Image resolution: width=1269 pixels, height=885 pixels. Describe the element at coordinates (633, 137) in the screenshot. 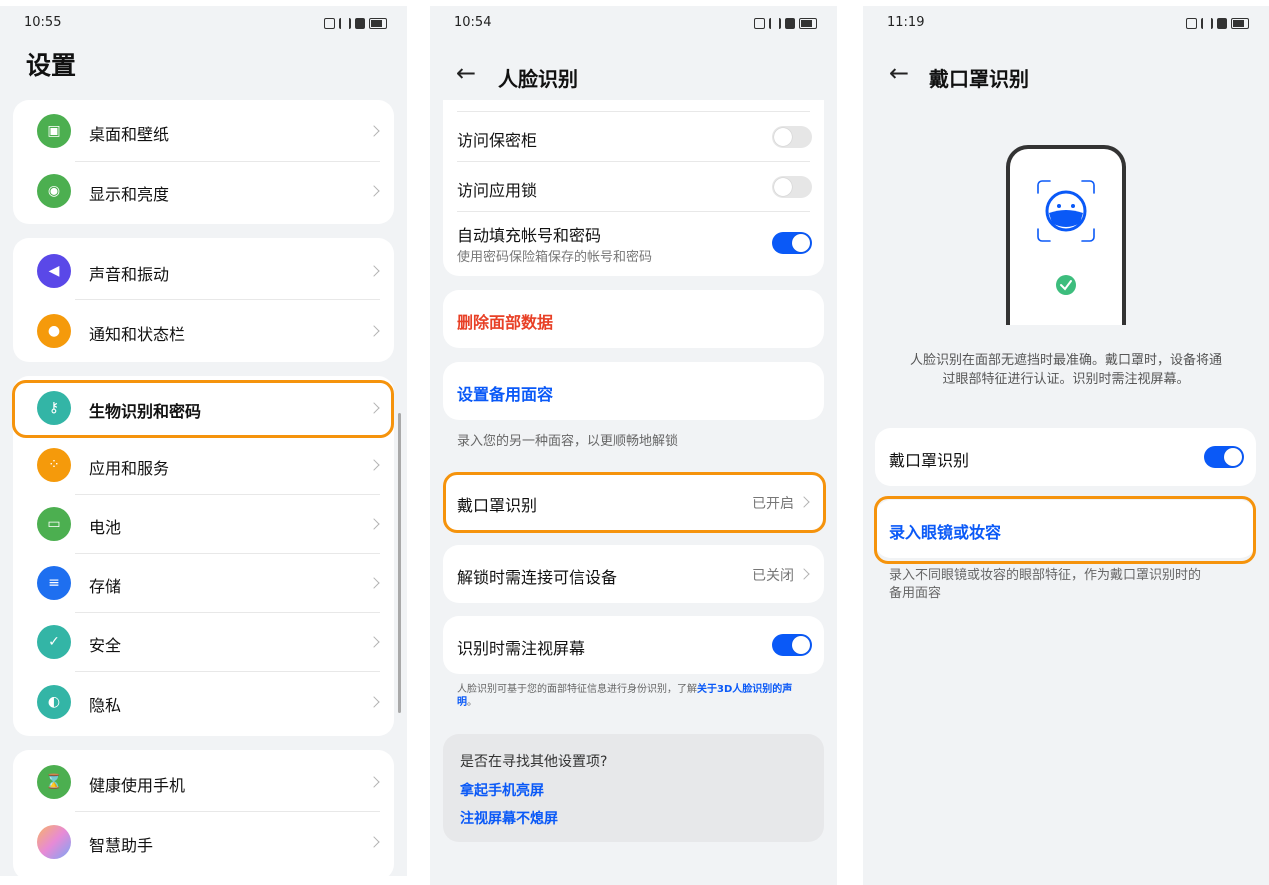

I see `vault-access-row: 访问保密柜` at that location.